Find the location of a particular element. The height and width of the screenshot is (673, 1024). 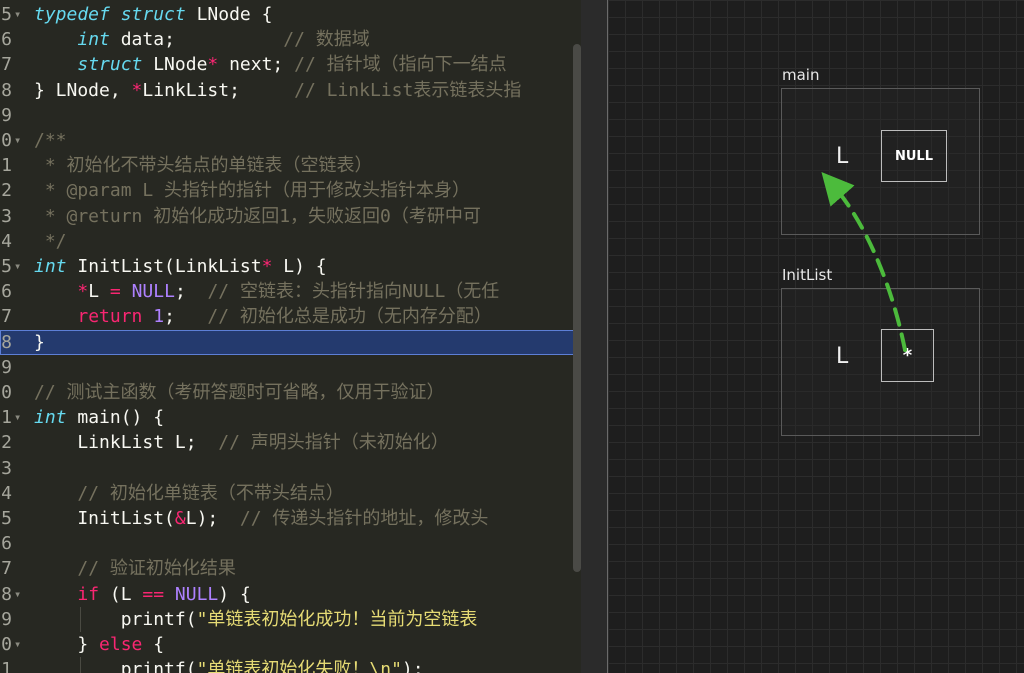

code-text: InitList(&L); // 传递头指针的地址，修改头 is located at coordinates (261, 518).